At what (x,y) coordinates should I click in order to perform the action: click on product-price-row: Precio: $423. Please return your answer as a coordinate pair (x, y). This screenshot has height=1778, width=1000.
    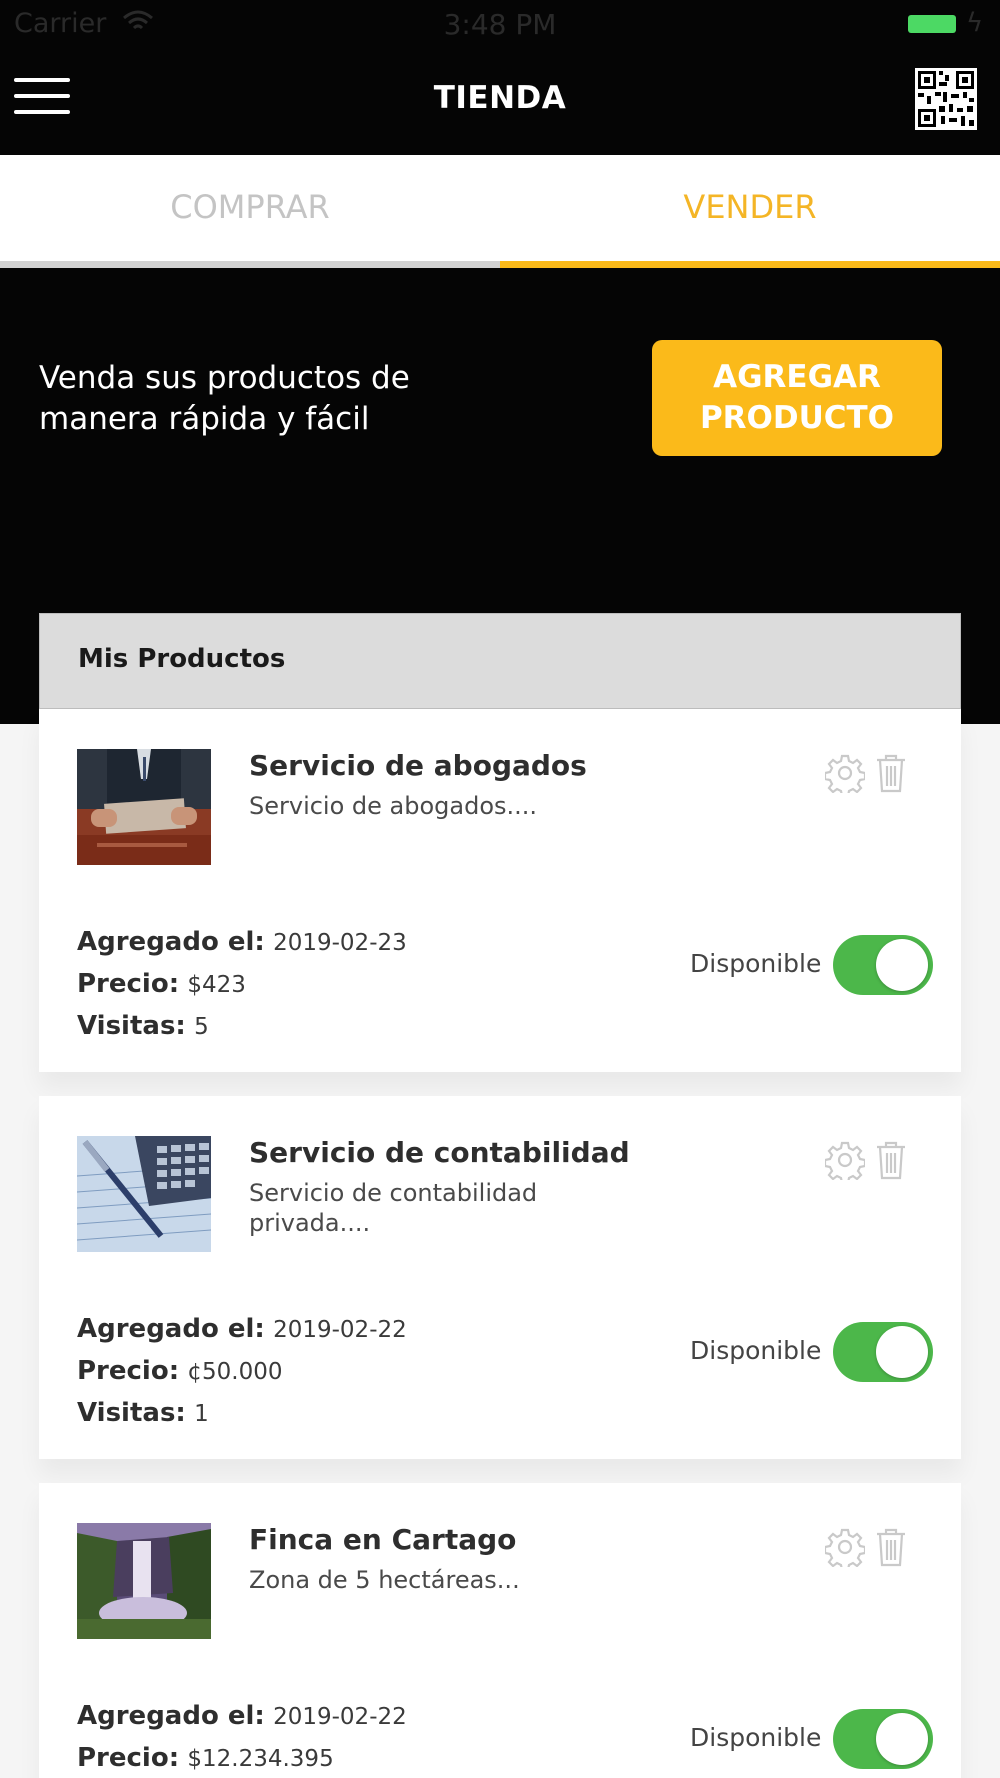
    Looking at the image, I should click on (161, 984).